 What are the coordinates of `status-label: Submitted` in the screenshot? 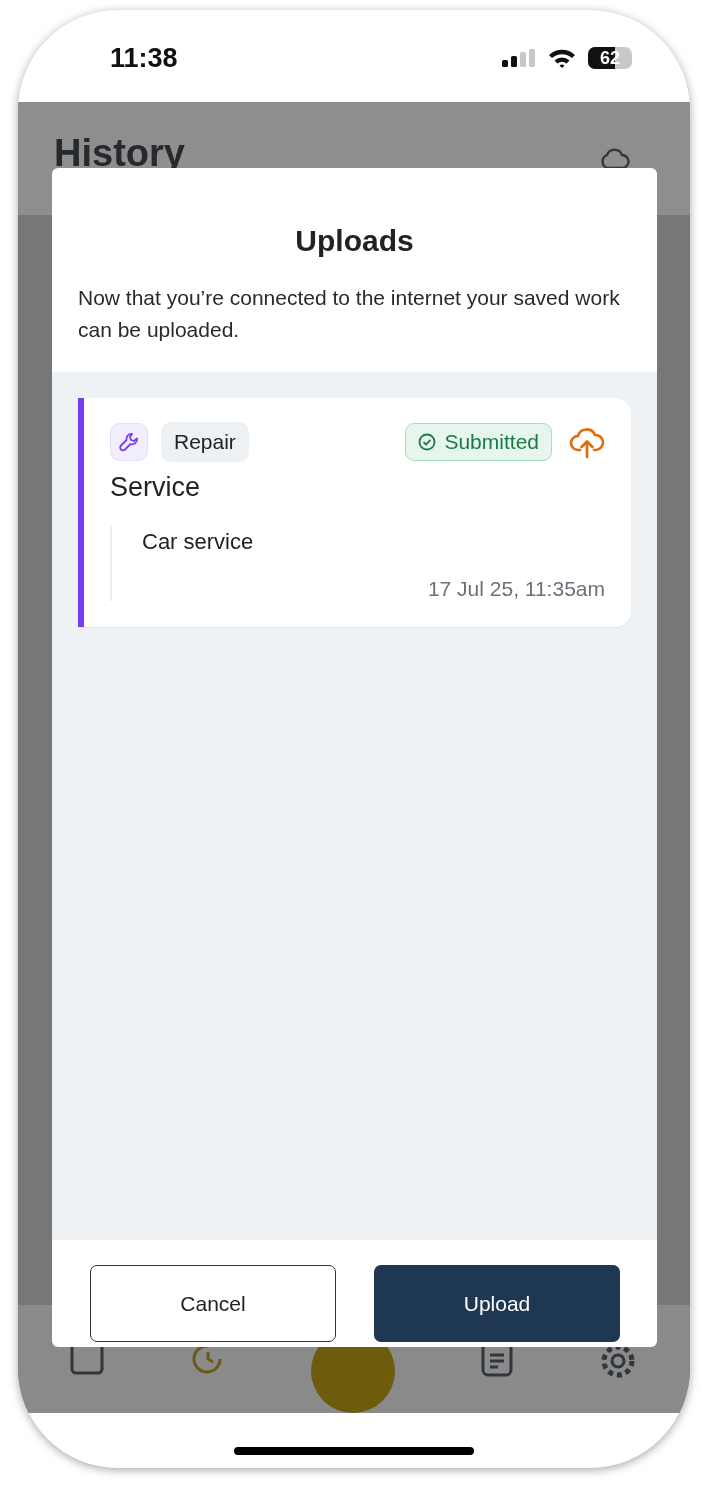 It's located at (491, 442).